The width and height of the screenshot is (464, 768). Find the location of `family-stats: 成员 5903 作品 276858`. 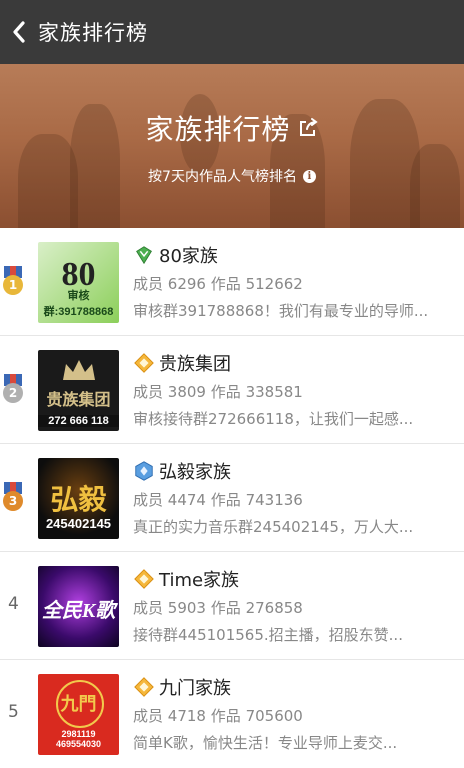

family-stats: 成员 5903 作品 276858 is located at coordinates (218, 608).